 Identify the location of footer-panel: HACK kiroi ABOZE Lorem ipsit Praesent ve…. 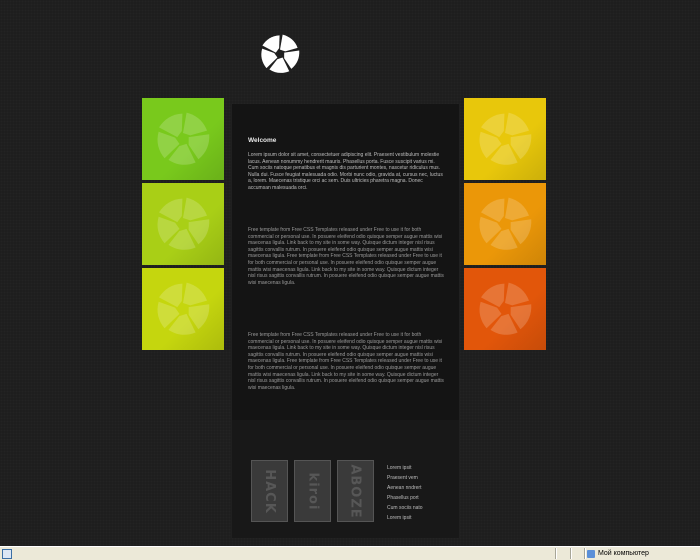
(345, 479).